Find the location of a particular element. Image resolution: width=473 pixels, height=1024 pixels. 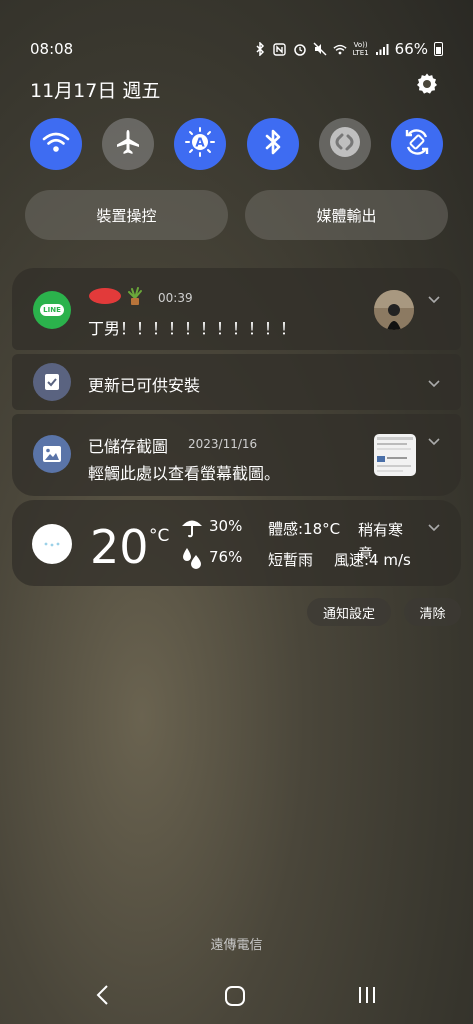

plant-emoji-icon is located at coordinates (135, 296).